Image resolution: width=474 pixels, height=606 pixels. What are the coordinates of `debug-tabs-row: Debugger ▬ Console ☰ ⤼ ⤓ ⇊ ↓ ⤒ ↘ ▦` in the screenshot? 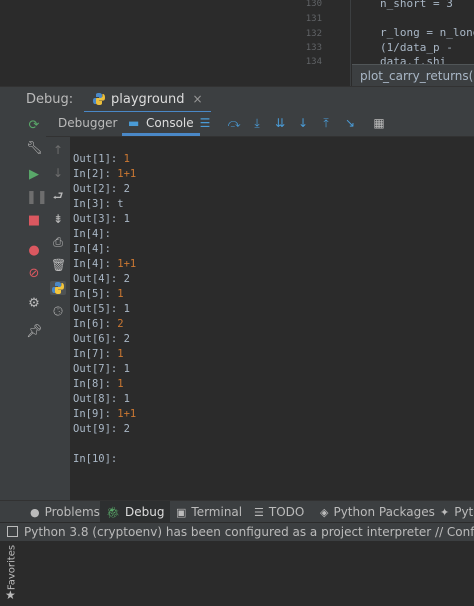 It's located at (260, 124).